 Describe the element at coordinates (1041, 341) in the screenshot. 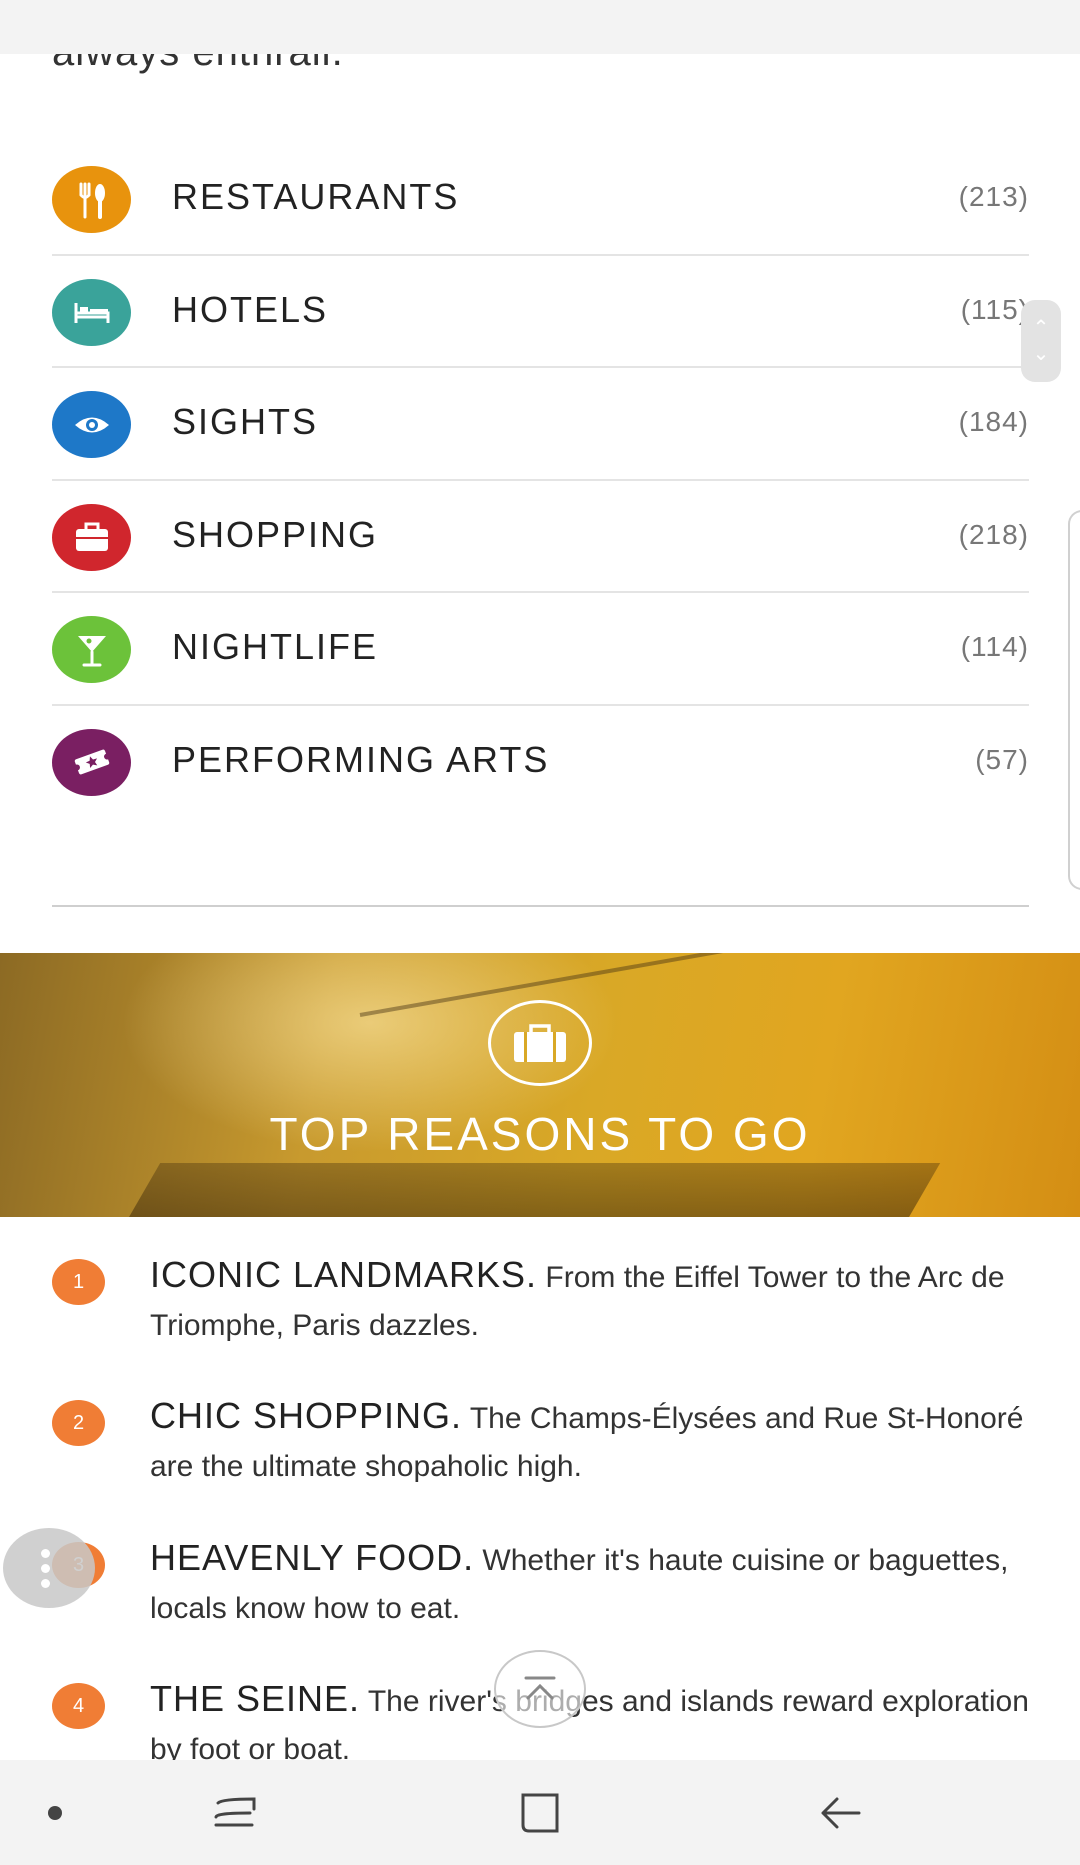

I see `fast-scroll-handle: ⌃ ⌄` at that location.